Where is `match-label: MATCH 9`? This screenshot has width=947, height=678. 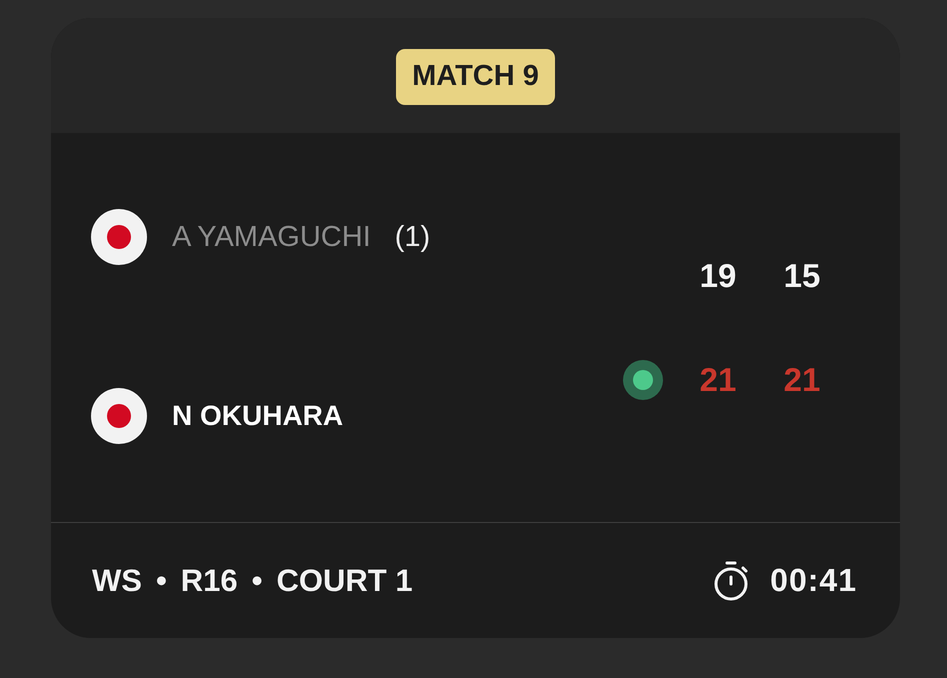
match-label: MATCH 9 is located at coordinates (475, 76).